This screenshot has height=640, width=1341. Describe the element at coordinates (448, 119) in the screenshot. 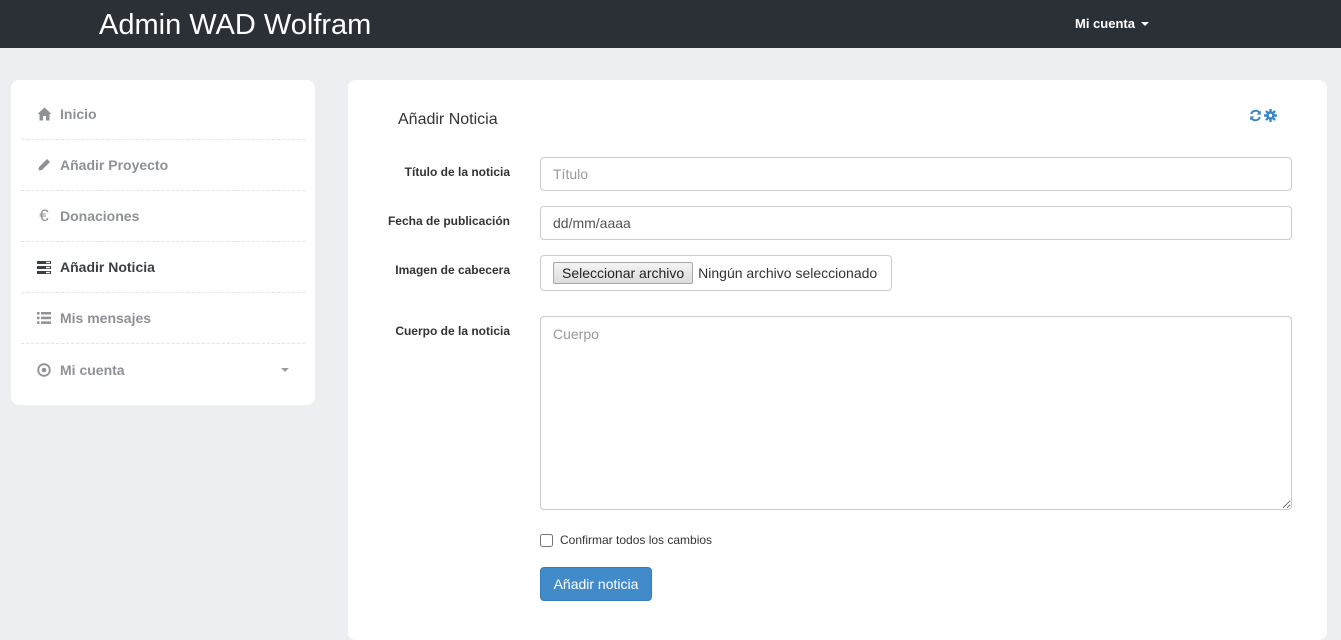

I see `panel-title: Añadir Noticia` at that location.